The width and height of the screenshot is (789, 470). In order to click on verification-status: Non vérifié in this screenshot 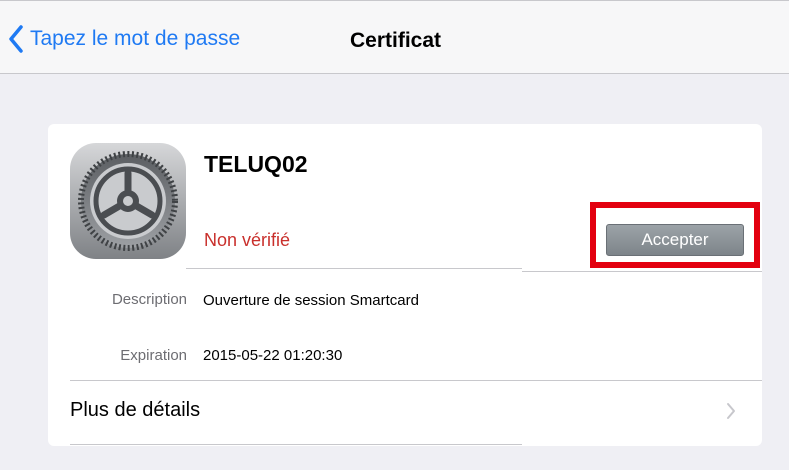, I will do `click(247, 240)`.